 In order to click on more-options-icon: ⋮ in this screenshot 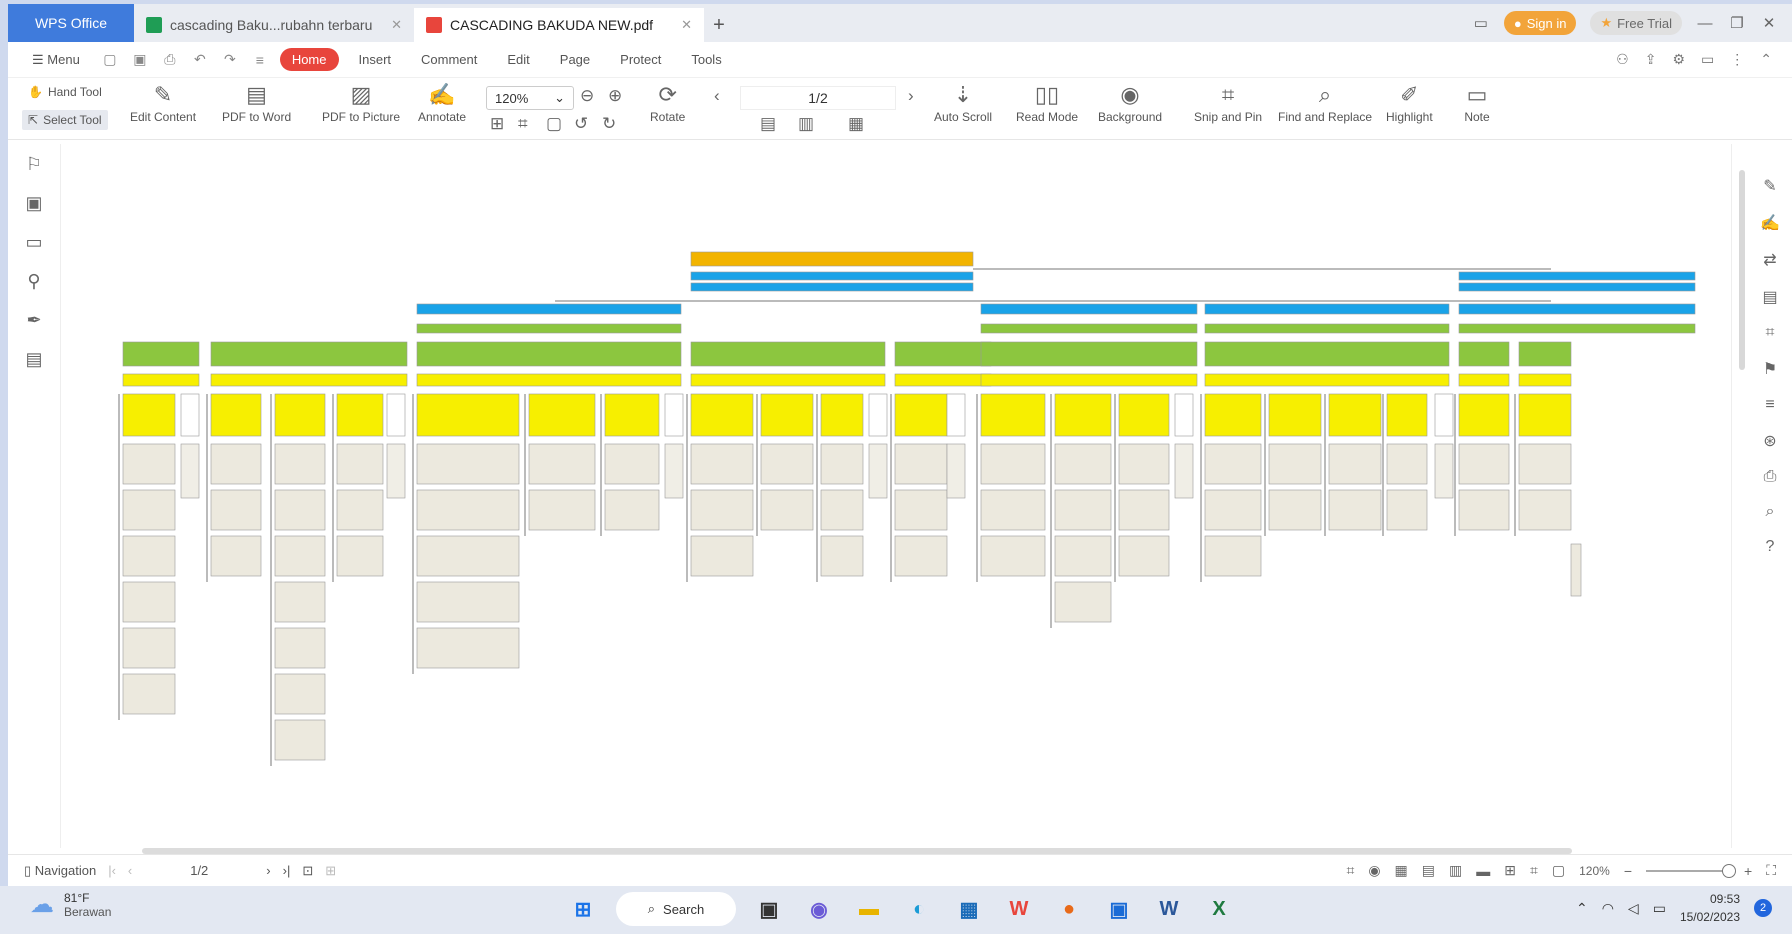, I will do `click(1737, 59)`.